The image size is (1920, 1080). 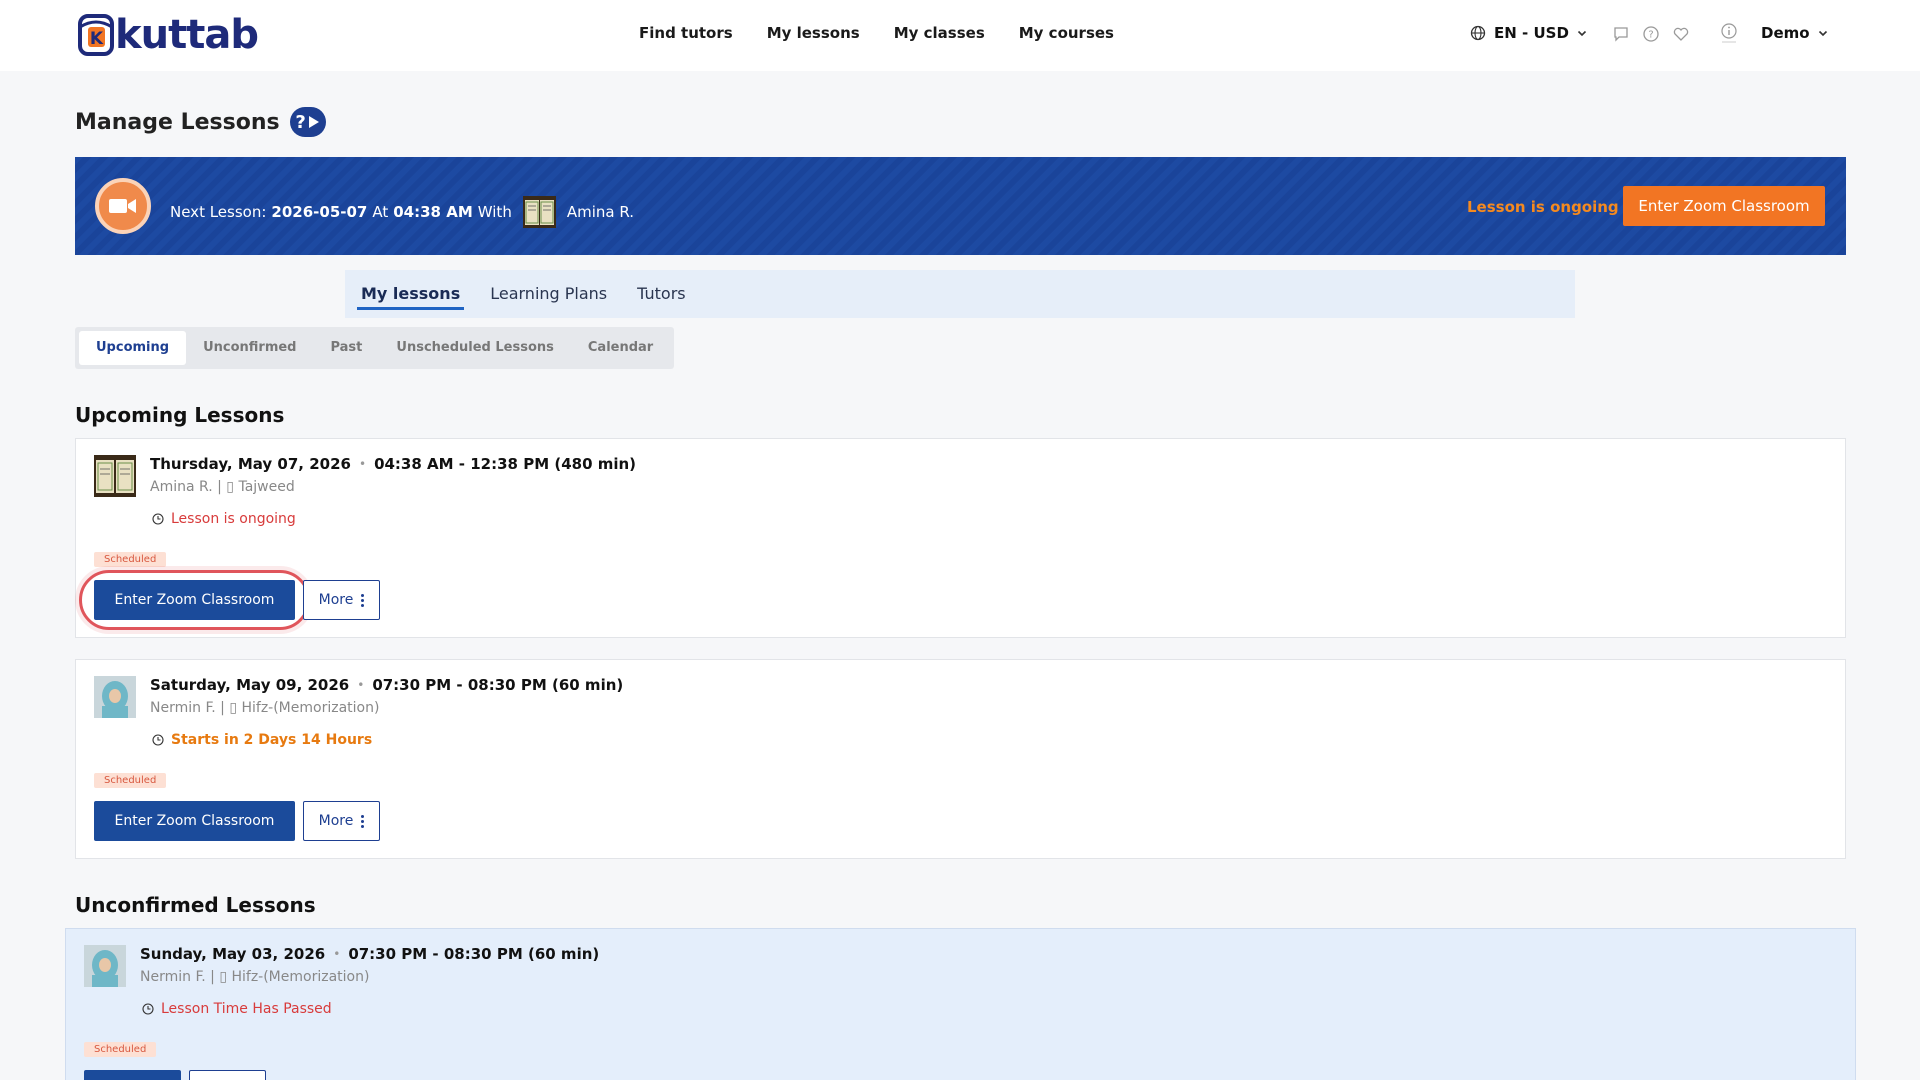 What do you see at coordinates (250, 464) in the screenshot?
I see `lesson-day: Thursday, May 07, 2026` at bounding box center [250, 464].